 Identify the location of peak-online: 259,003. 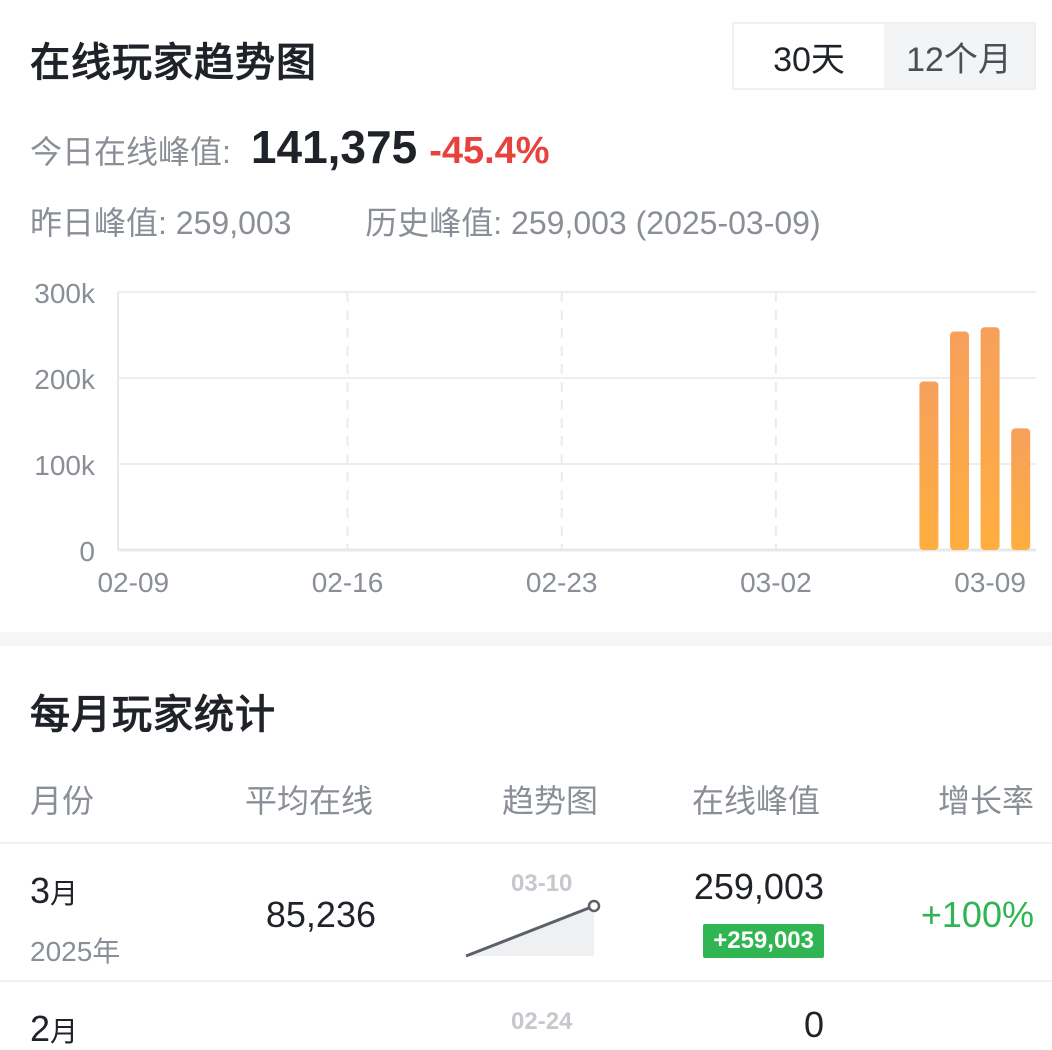
(758, 886).